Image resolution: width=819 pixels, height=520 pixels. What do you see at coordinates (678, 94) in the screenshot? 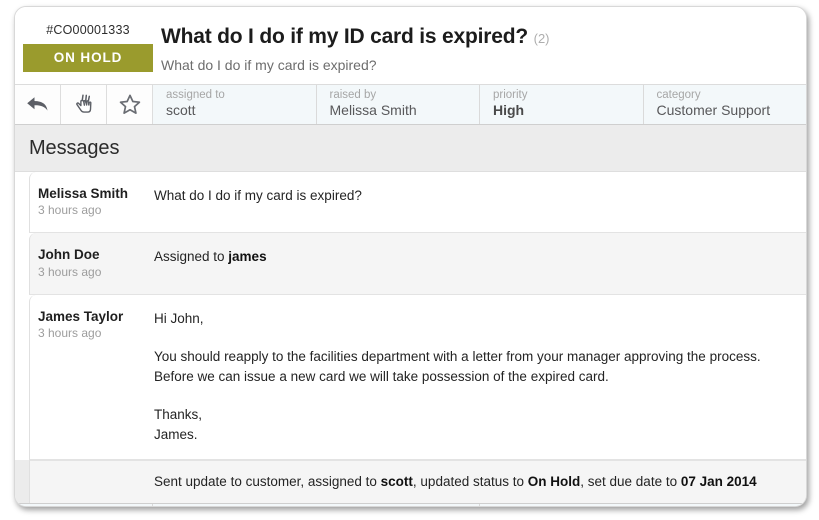
I see `meta-label-category: category` at bounding box center [678, 94].